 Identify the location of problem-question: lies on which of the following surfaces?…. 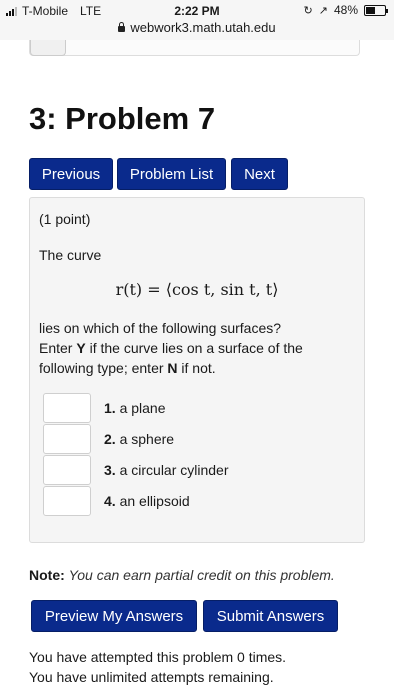
(199, 348).